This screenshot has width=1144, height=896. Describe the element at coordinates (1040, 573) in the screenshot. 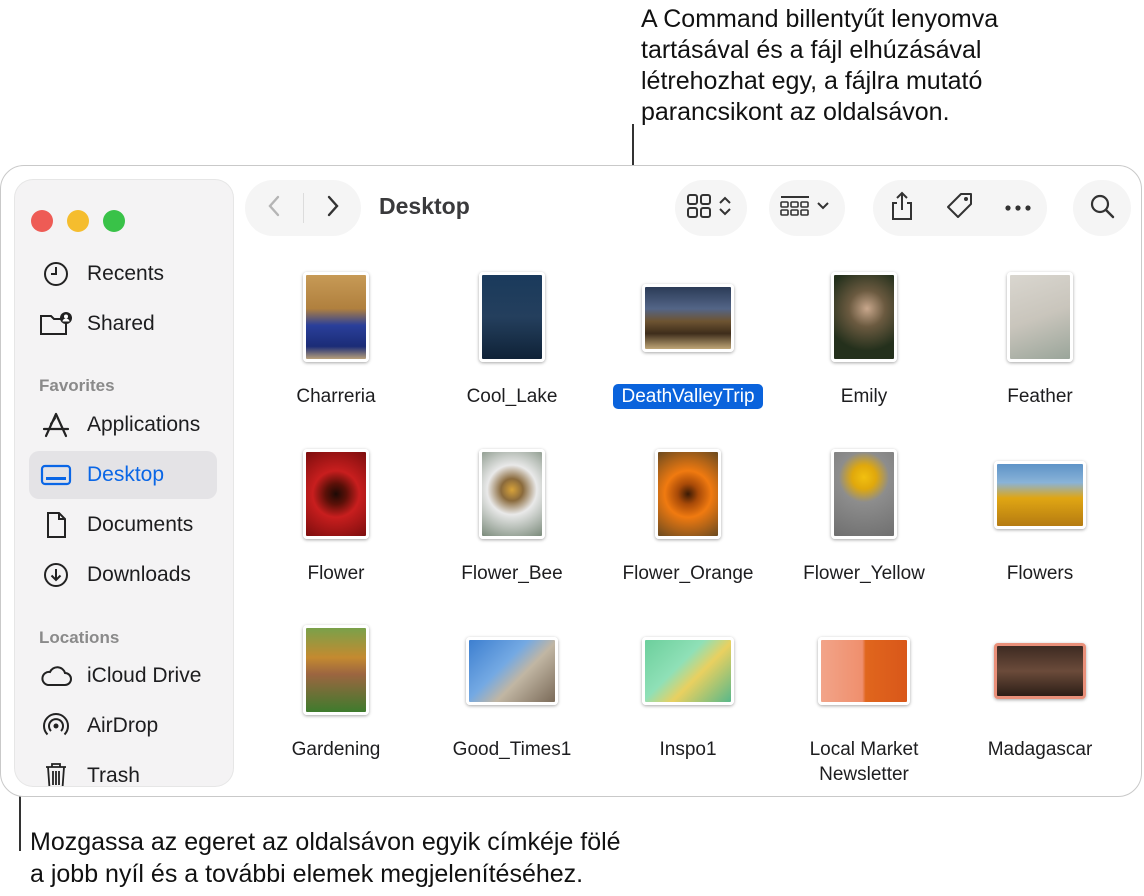

I see `file-name: Flowers` at that location.